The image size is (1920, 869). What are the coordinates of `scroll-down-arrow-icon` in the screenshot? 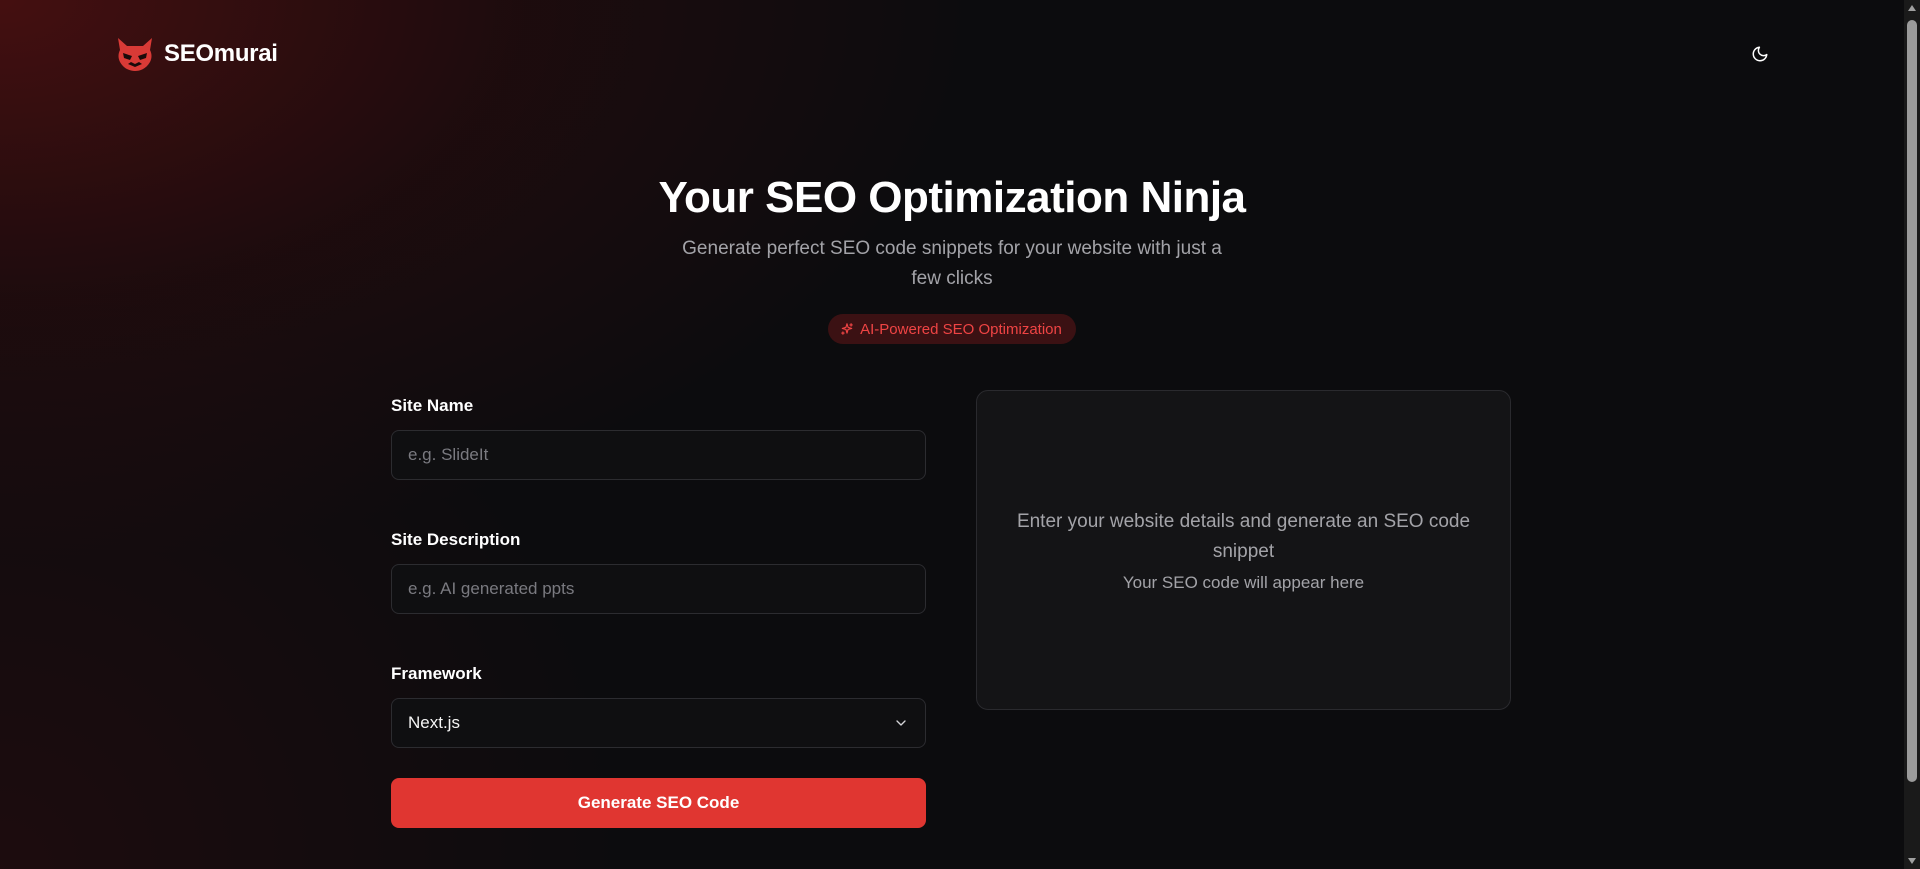 It's located at (1912, 861).